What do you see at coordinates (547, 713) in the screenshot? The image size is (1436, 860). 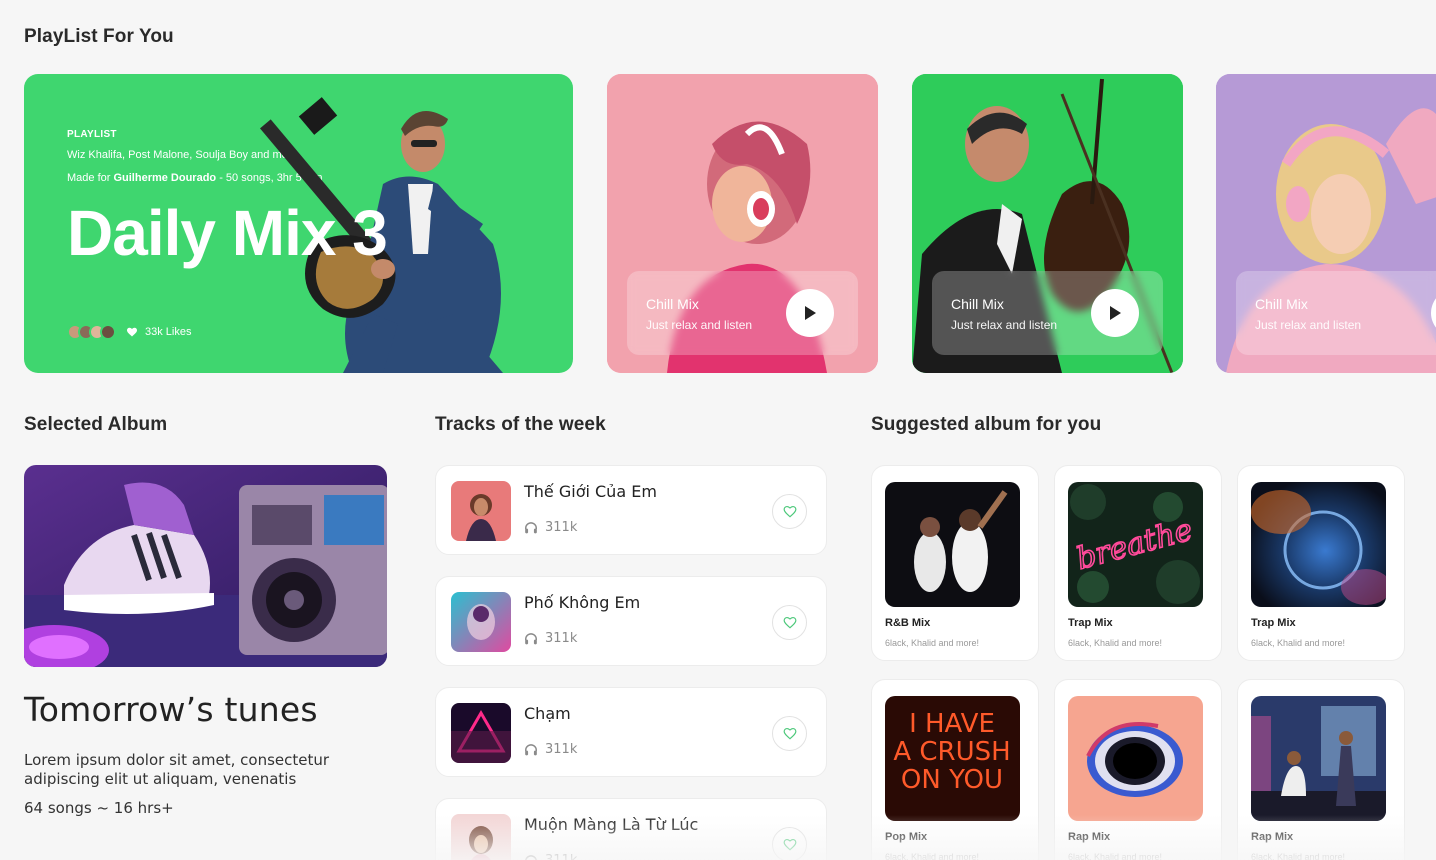 I see `track-name: Chạm` at bounding box center [547, 713].